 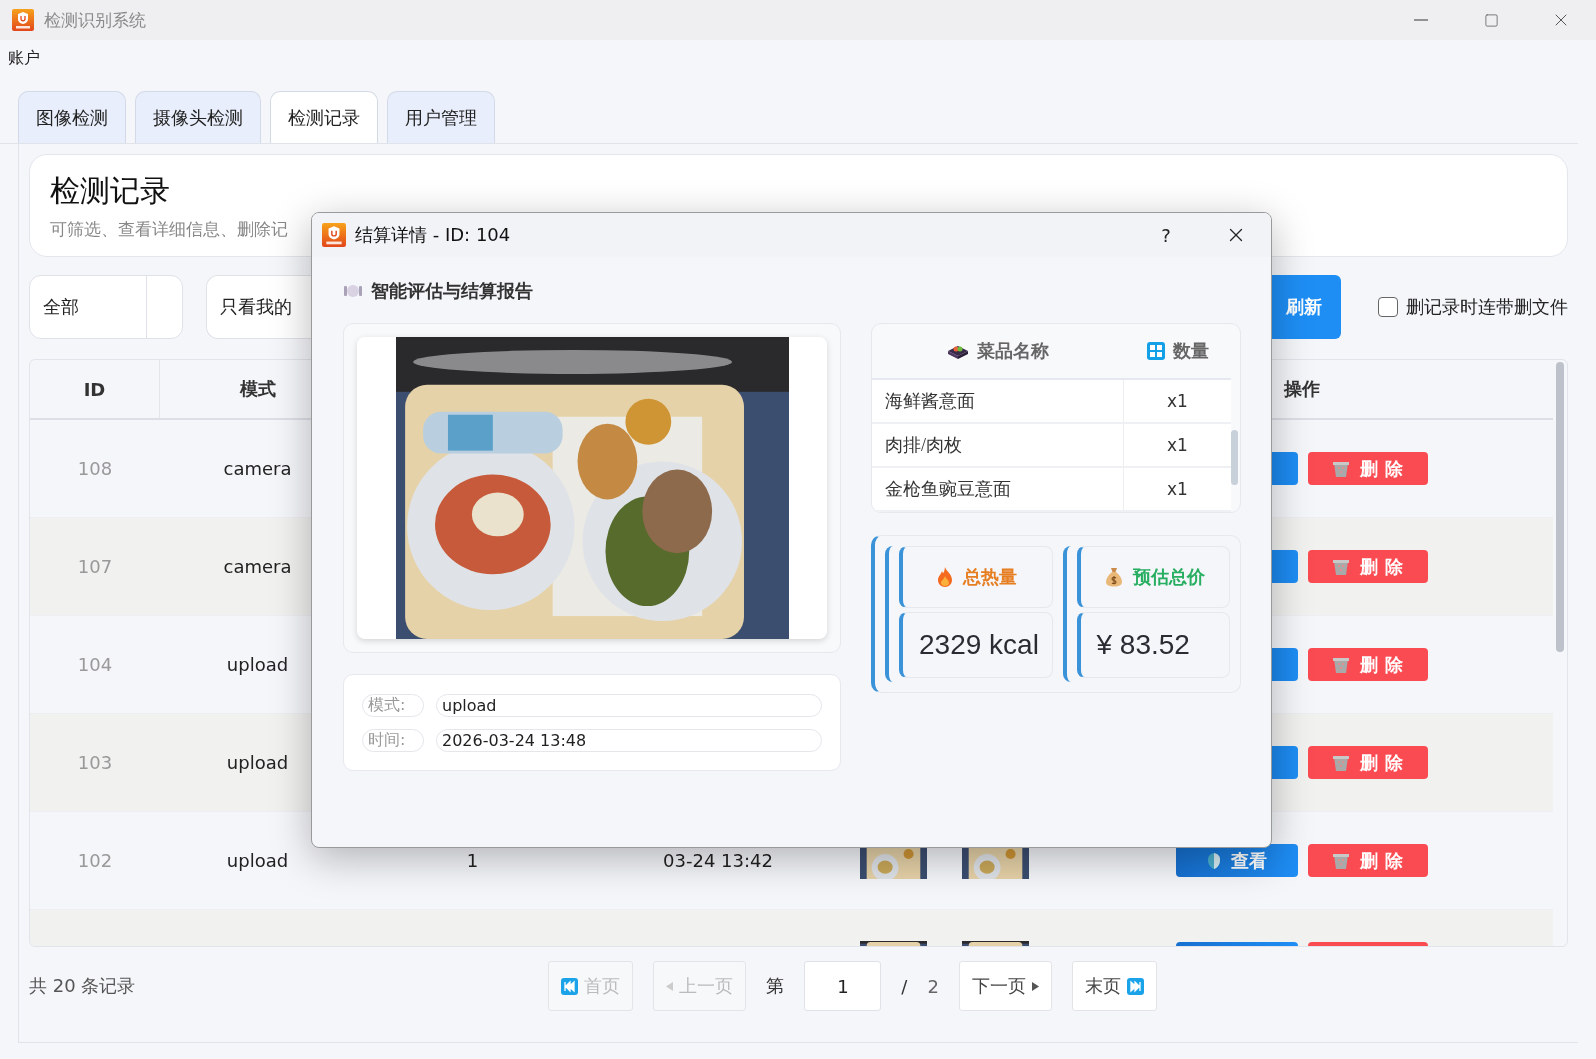 What do you see at coordinates (1035, 986) in the screenshot?
I see `right-triangle-icon` at bounding box center [1035, 986].